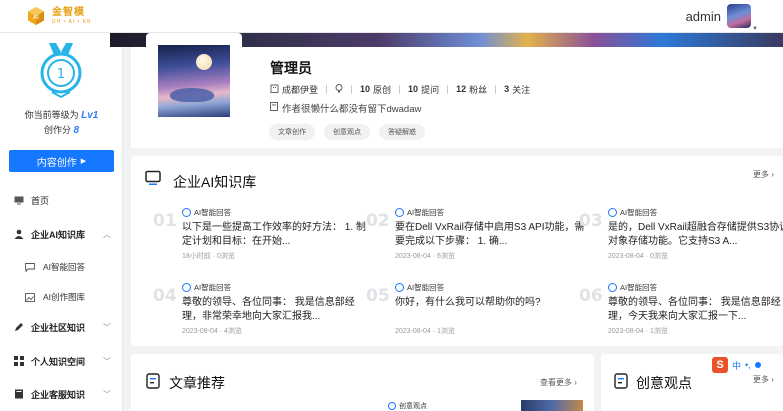 The image size is (783, 411). What do you see at coordinates (552, 405) in the screenshot?
I see `article-thumbnail` at bounding box center [552, 405].